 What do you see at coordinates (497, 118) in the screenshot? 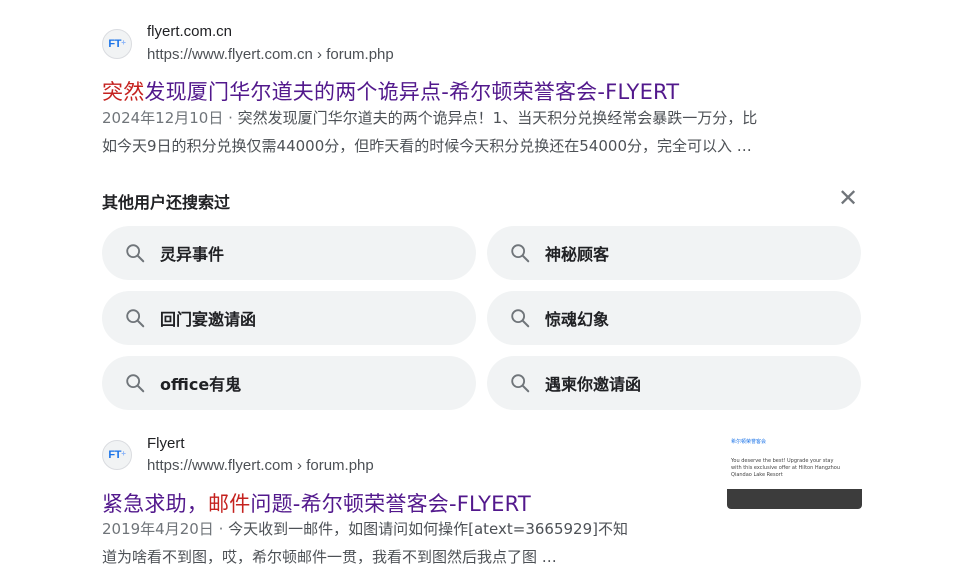
I see `snippet-line-1: 突然发现厦门华尔道夫的两个诡异点！1、当天积分兑换经常会暴跌一万分，比` at bounding box center [497, 118].